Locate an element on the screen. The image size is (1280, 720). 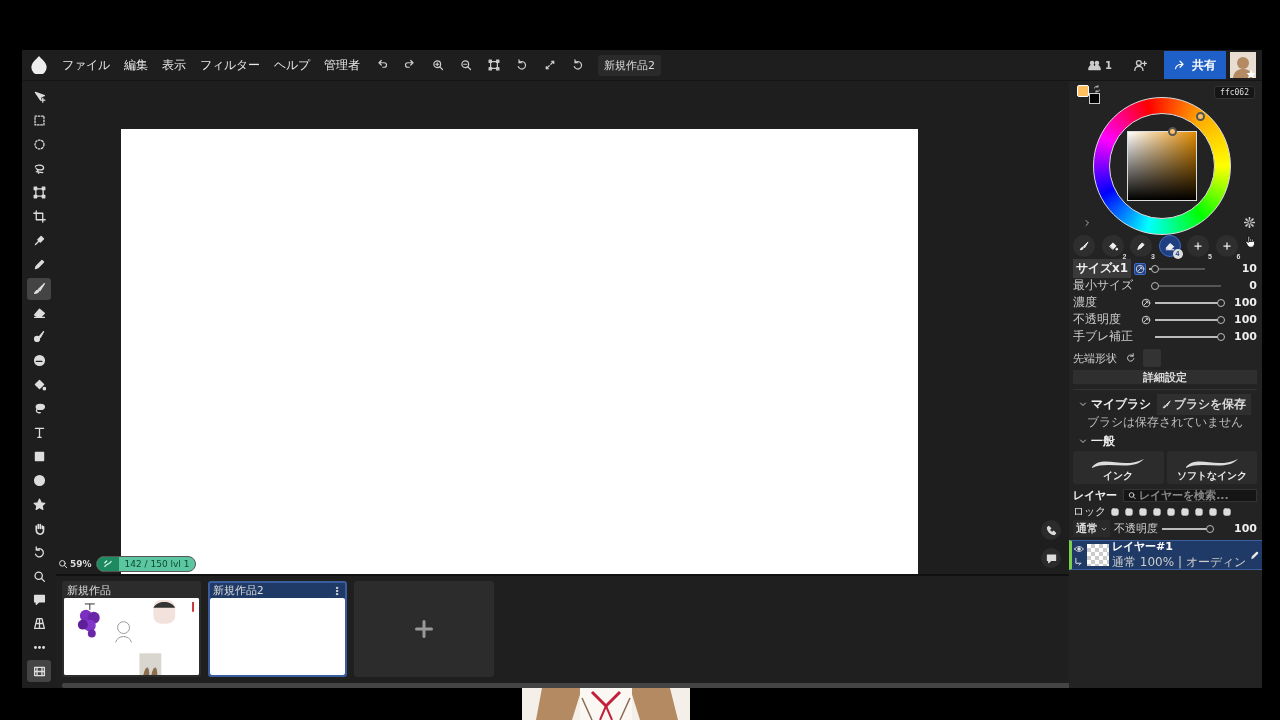
document-tab: 新規作品 is located at coordinates (131, 629).